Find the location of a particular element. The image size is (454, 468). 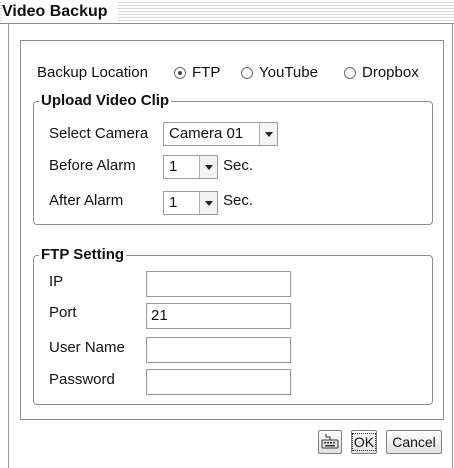

port-field: 21 is located at coordinates (218, 316).